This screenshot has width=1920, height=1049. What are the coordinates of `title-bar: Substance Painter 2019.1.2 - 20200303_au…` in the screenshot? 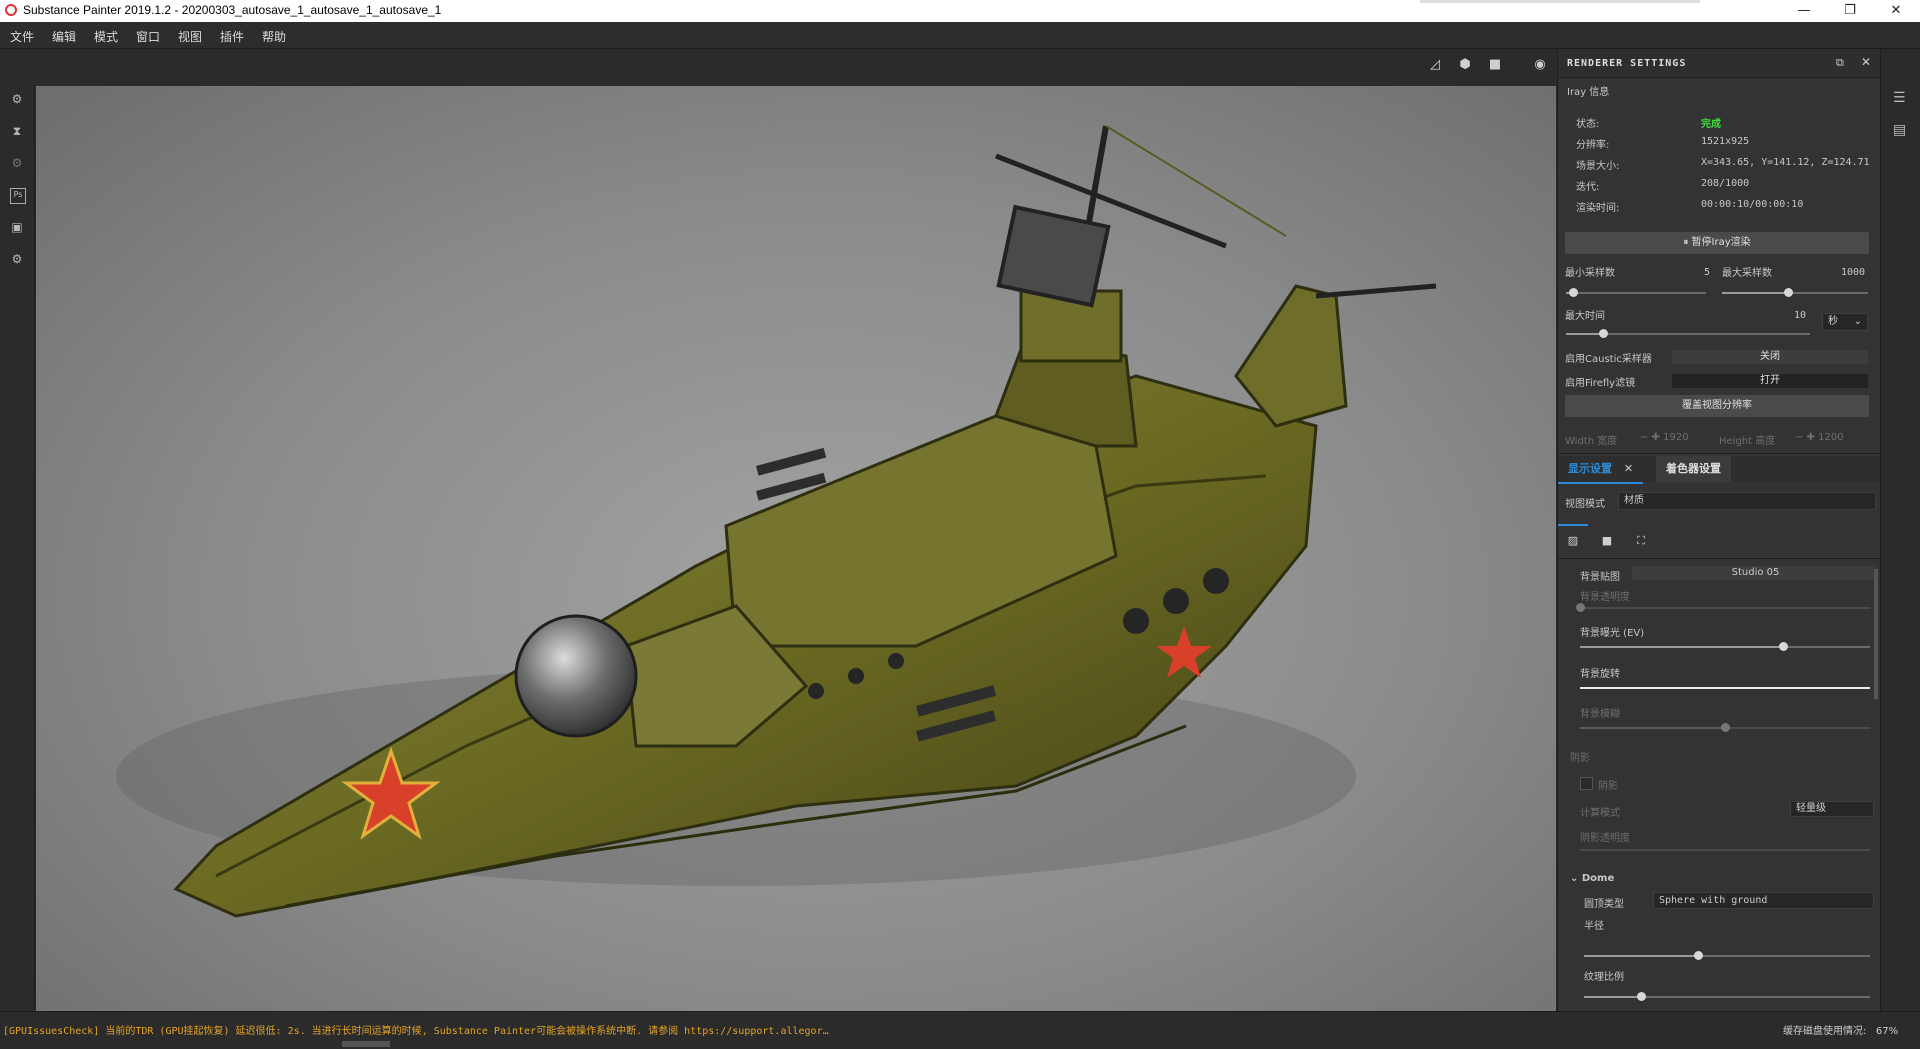 It's located at (960, 11).